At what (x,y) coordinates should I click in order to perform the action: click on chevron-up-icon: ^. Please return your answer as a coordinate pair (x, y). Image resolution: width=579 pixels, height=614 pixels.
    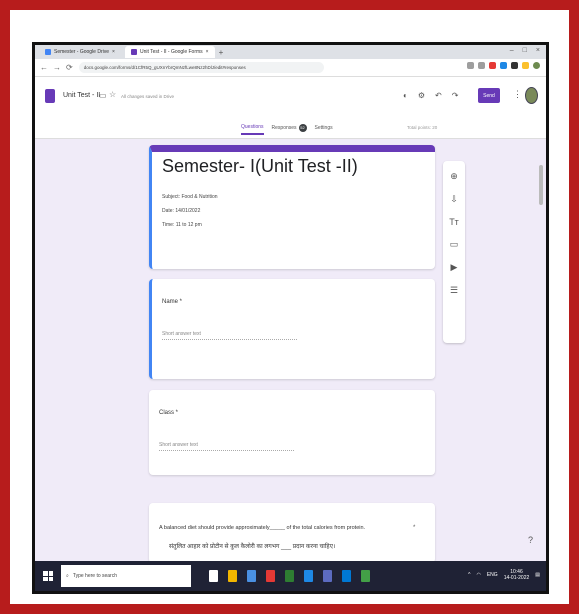
    Looking at the image, I should click on (469, 575).